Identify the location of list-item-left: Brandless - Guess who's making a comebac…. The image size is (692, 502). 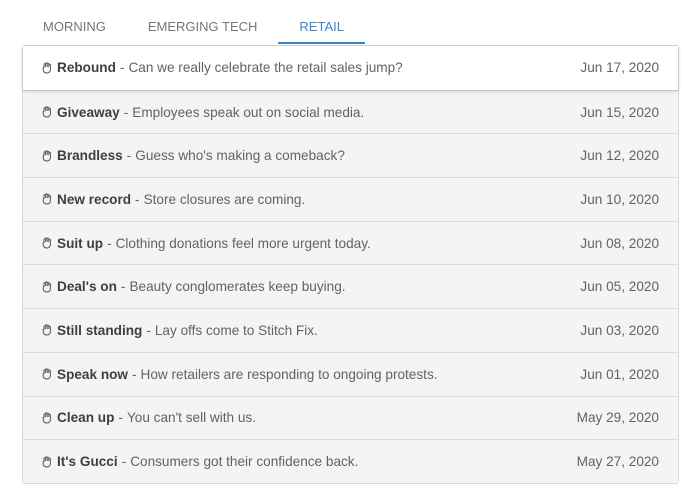
(193, 155).